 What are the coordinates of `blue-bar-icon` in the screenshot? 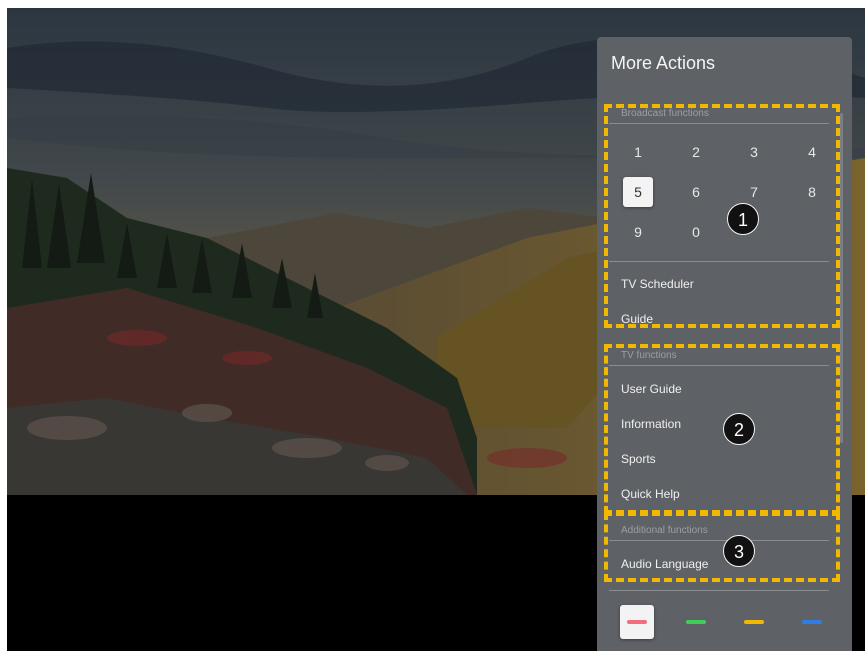 It's located at (812, 622).